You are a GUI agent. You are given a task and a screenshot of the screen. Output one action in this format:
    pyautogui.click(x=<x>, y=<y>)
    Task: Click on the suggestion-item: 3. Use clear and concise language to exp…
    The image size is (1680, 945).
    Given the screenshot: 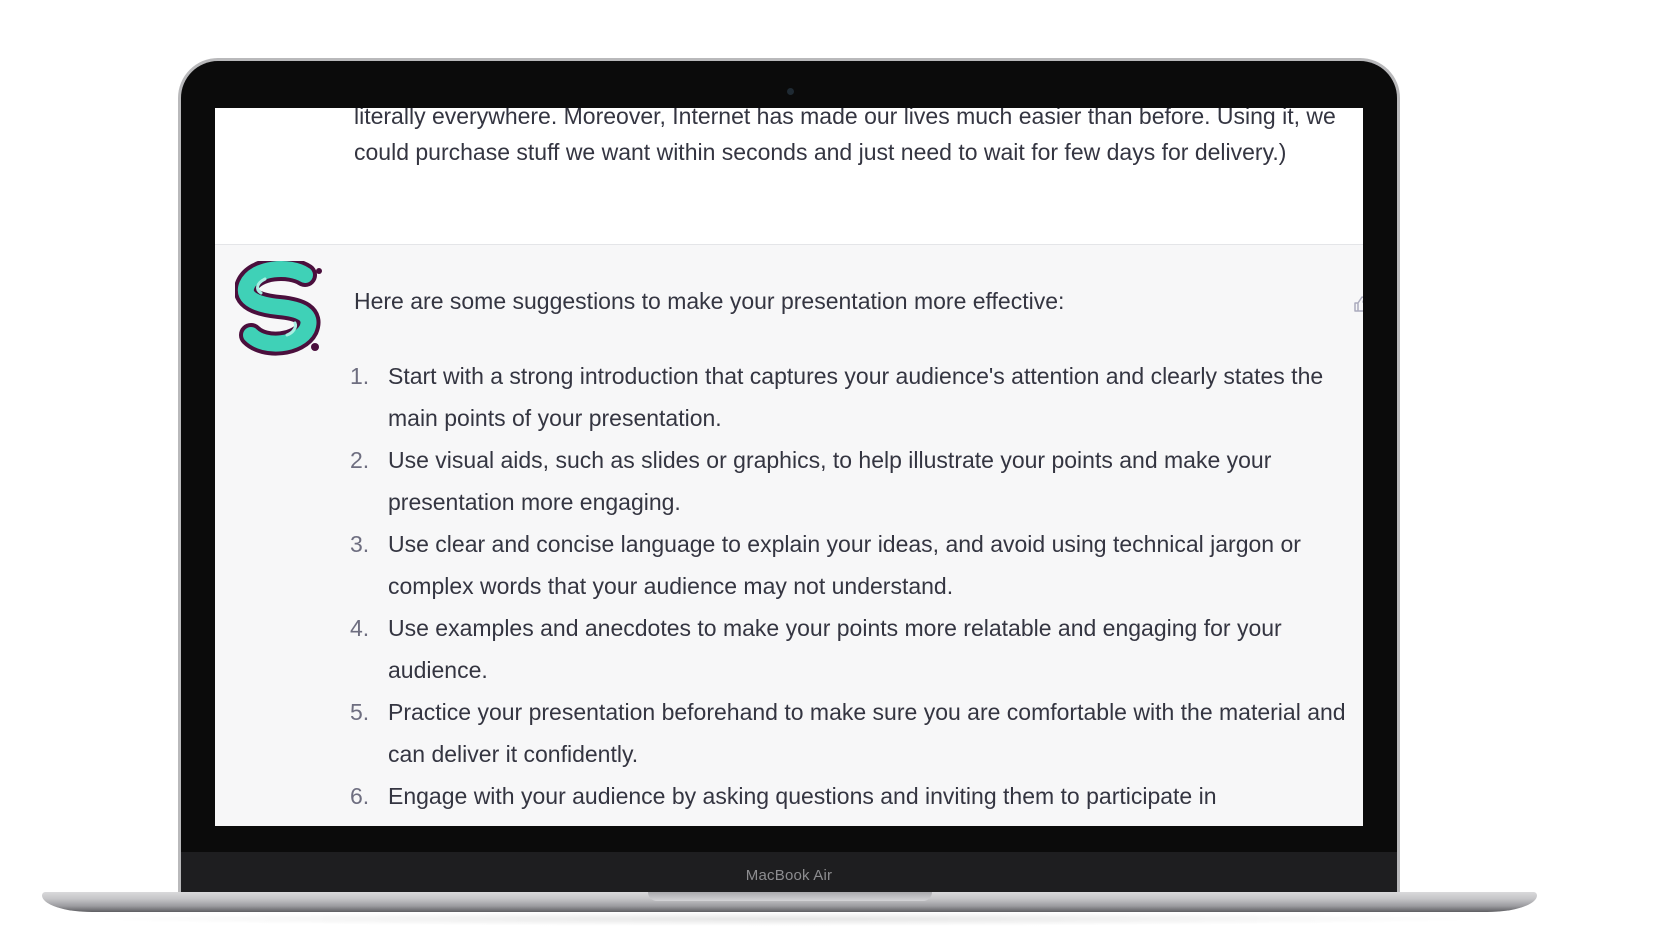 What is the action you would take?
    pyautogui.click(x=852, y=565)
    